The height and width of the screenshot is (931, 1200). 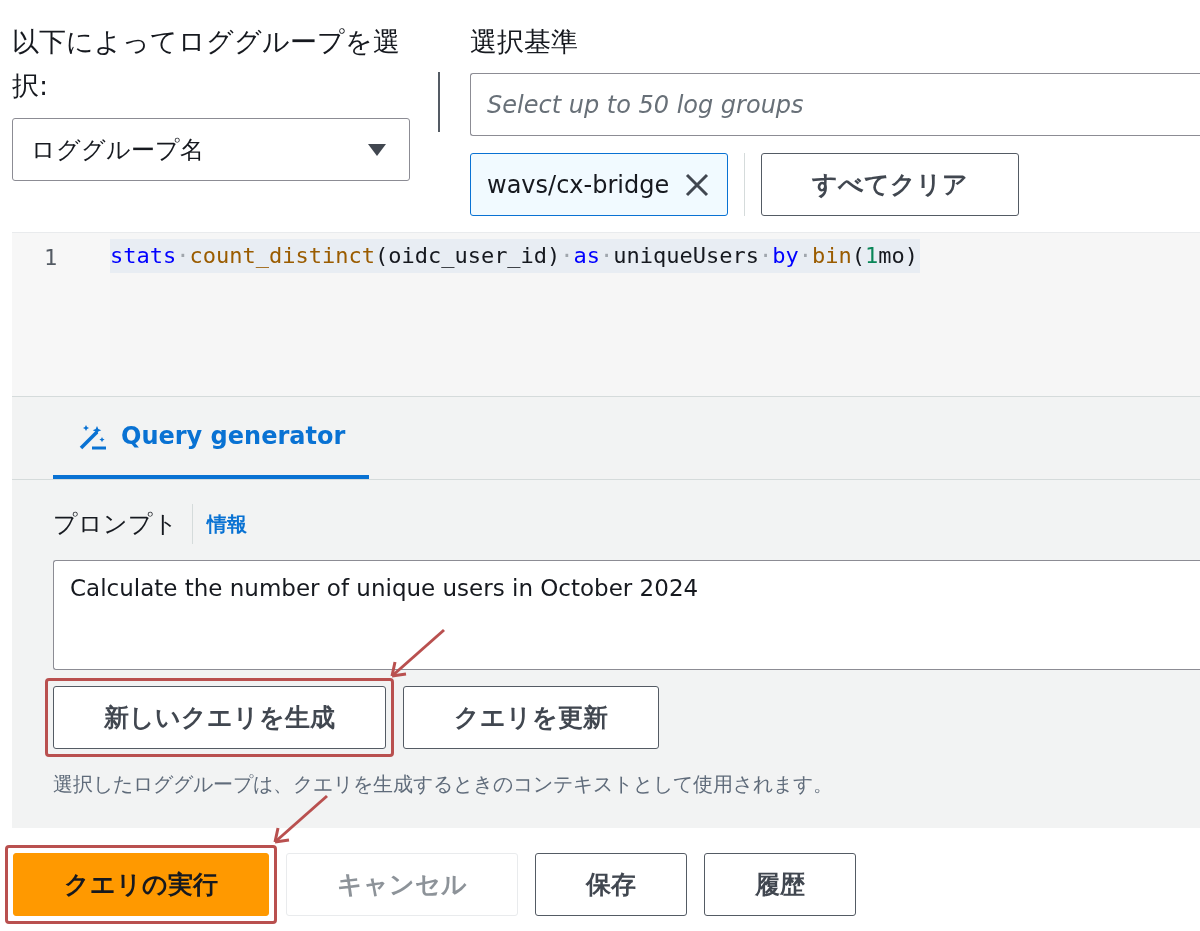 I want to click on field-label: 以下によってロググループを選択:, so click(x=206, y=64).